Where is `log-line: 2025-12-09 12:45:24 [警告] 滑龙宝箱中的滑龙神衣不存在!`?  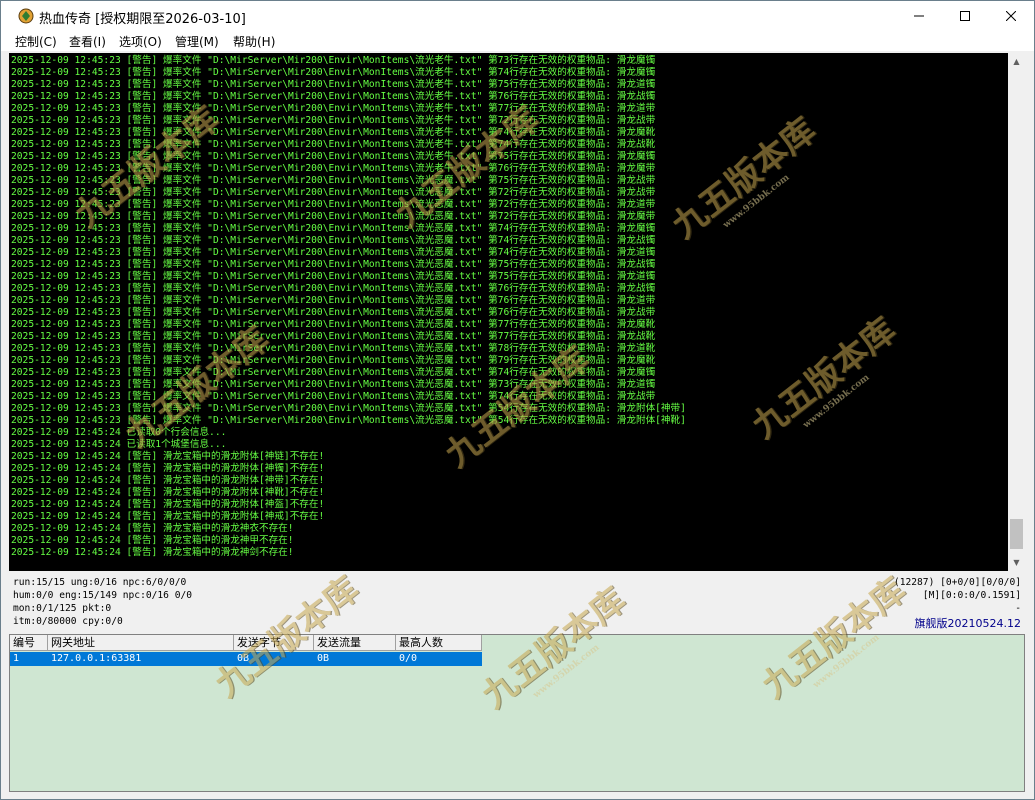
log-line: 2025-12-09 12:45:24 [警告] 滑龙宝箱中的滑龙神衣不存在! is located at coordinates (152, 528).